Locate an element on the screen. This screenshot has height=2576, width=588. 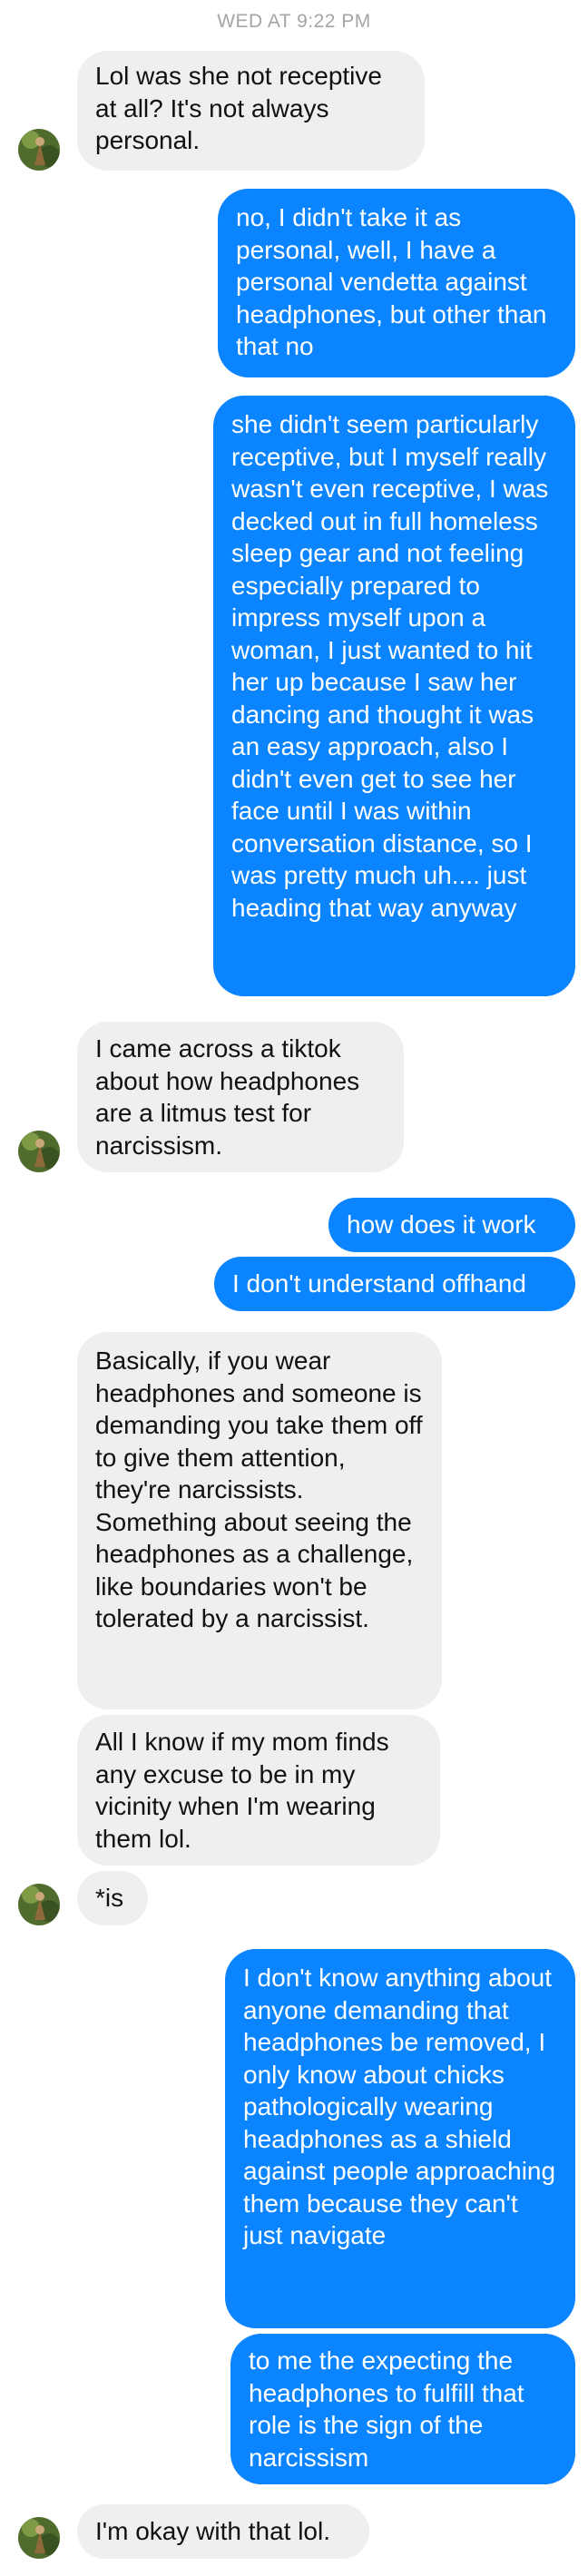
message-bubble-sent: I don't understand offhand is located at coordinates (394, 1284).